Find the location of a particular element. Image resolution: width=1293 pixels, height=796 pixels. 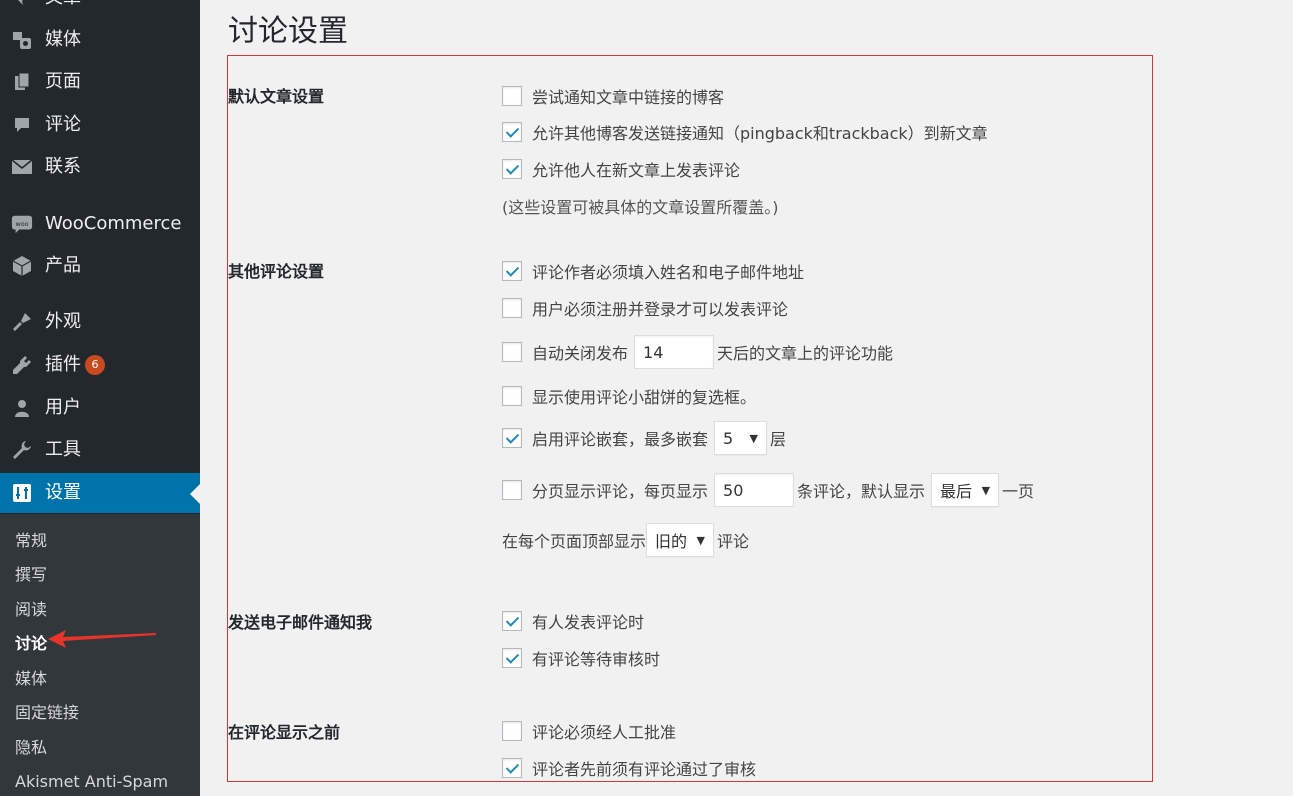

option-allow-comments: 允许他人在新文章上发表评论 is located at coordinates (621, 169).